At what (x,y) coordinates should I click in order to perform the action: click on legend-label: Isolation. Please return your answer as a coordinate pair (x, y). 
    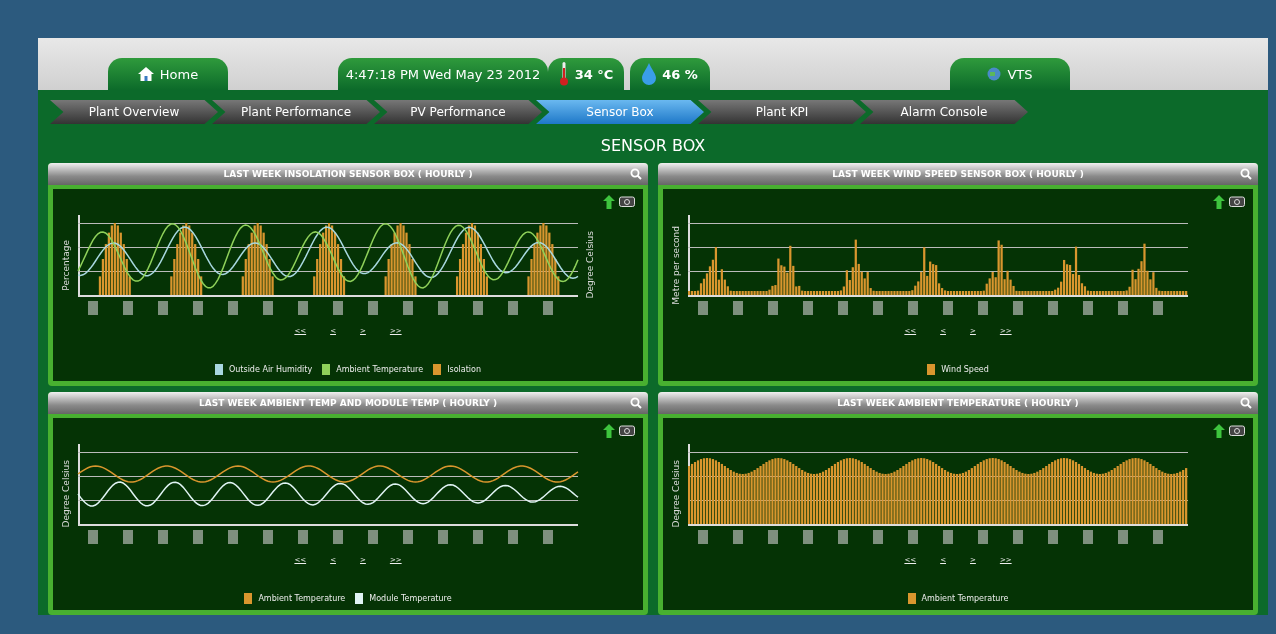
    Looking at the image, I should click on (464, 369).